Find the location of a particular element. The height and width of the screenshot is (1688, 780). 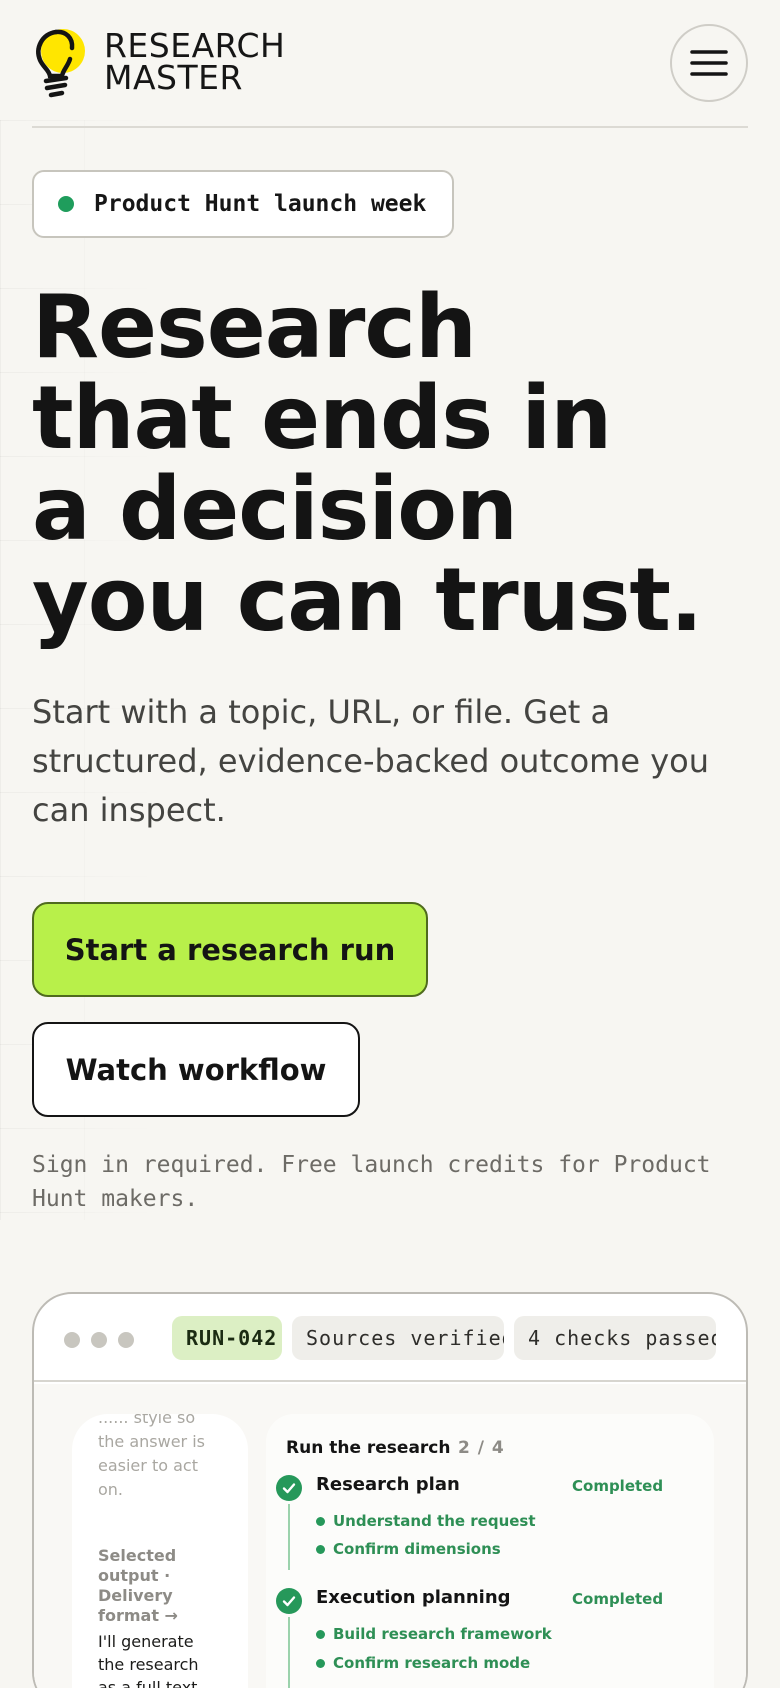

checks-chip: 4 checks passed is located at coordinates (615, 1338).